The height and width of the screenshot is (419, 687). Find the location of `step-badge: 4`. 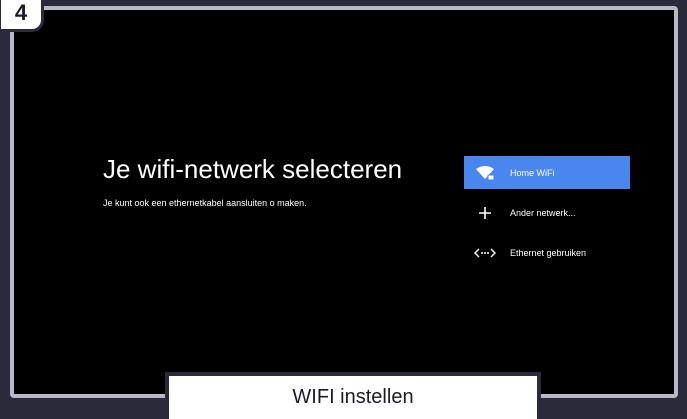

step-badge: 4 is located at coordinates (22, 16).